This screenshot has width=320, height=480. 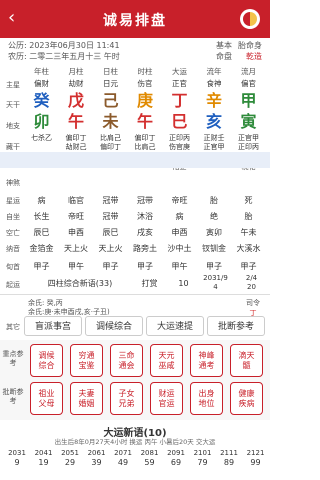 I want to click on reference-button: 穷通 宝鉴, so click(x=86, y=360).